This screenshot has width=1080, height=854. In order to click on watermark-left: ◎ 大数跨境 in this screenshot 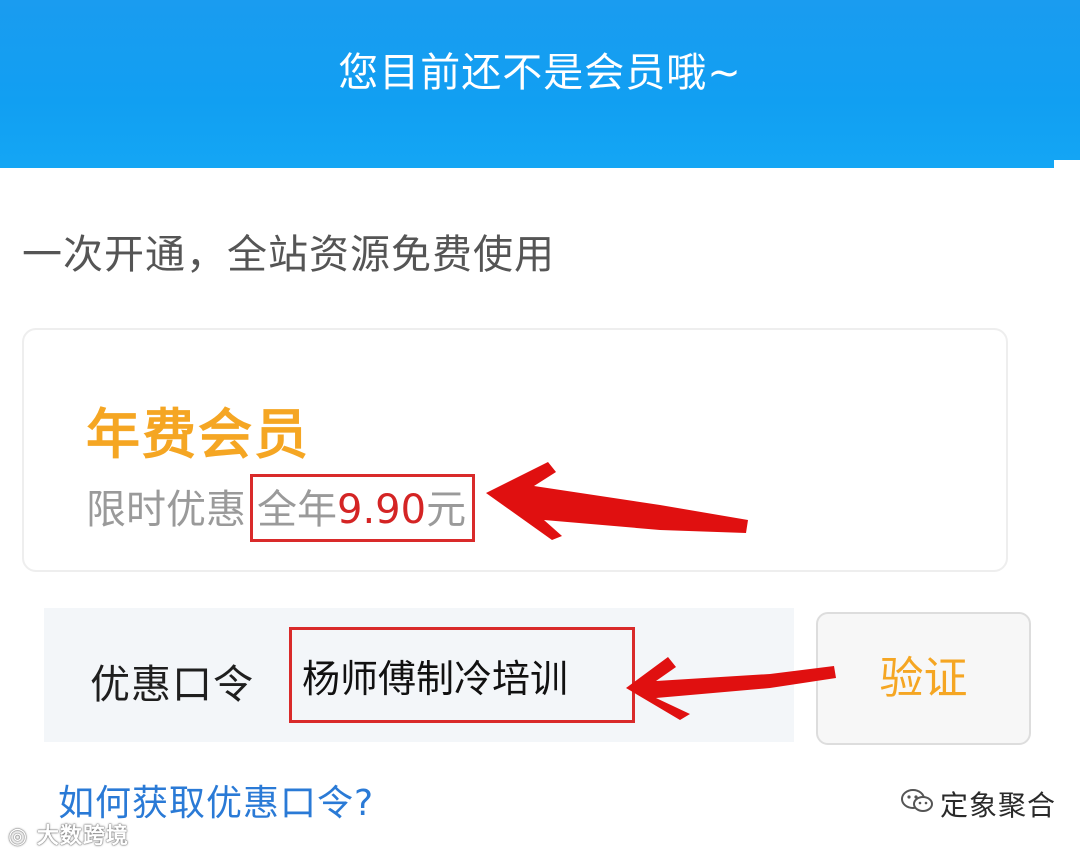, I will do `click(68, 834)`.